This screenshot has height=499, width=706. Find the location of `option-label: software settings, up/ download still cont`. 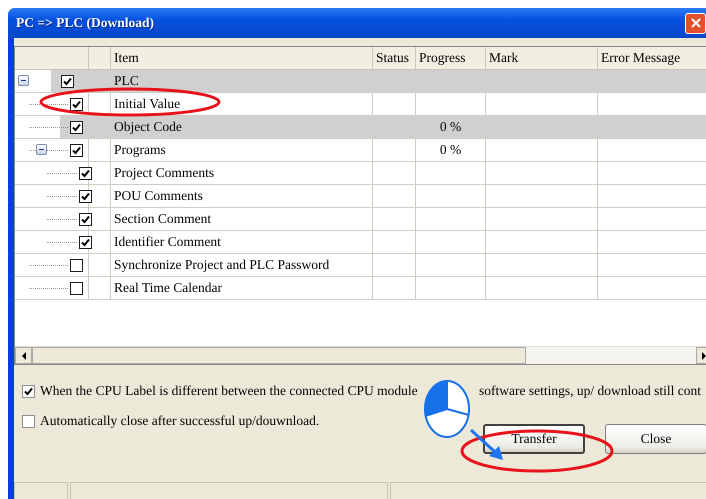

option-label: software settings, up/ download still cont is located at coordinates (590, 391).